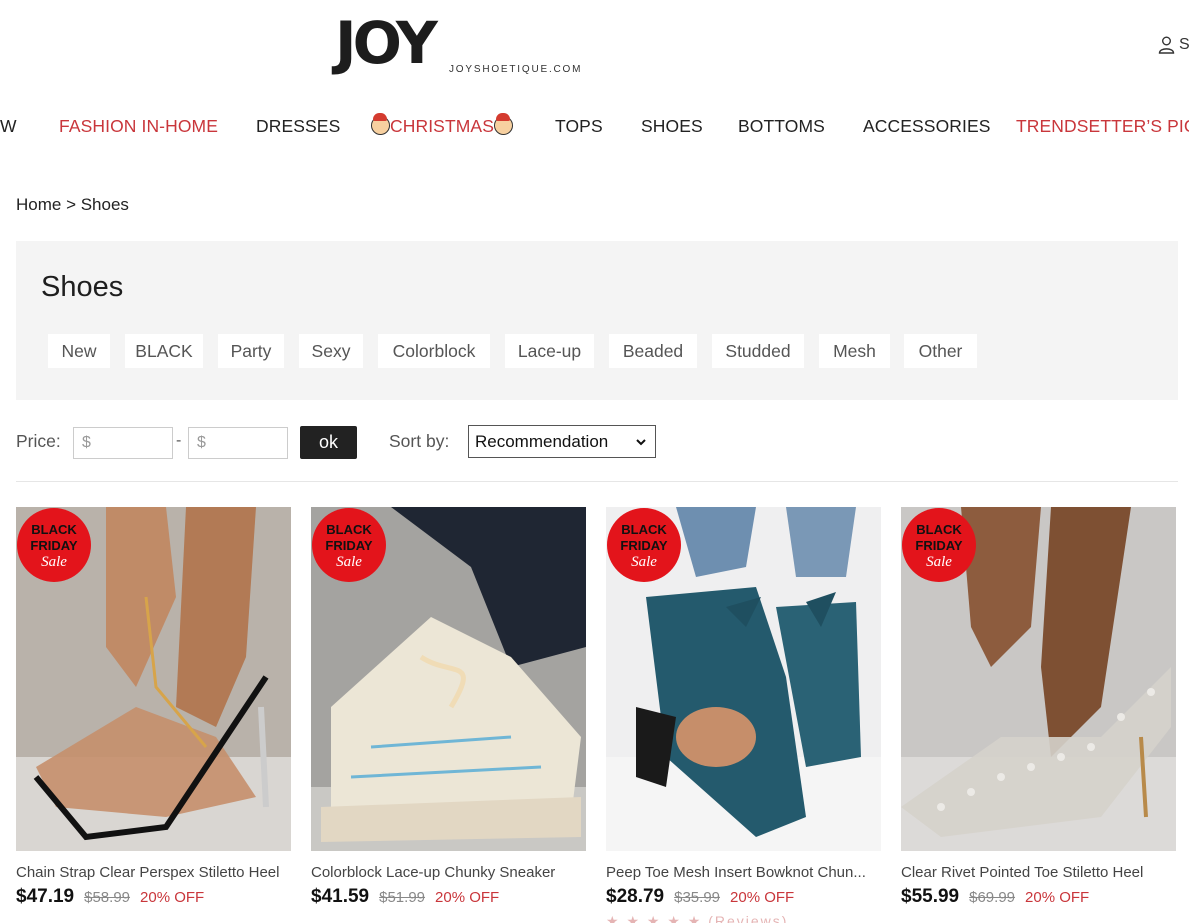  What do you see at coordinates (79, 351) in the screenshot?
I see `tag-new: New` at bounding box center [79, 351].